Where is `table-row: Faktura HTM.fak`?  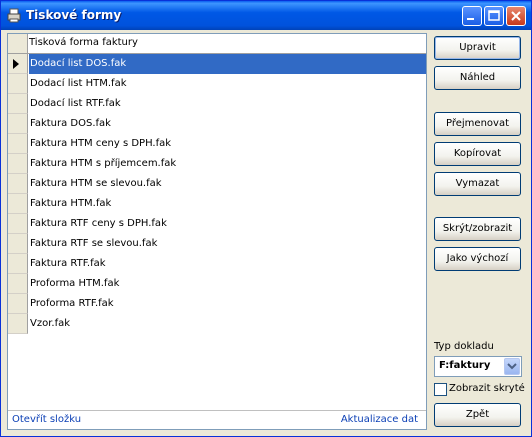 table-row: Faktura HTM.fak is located at coordinates (217, 204).